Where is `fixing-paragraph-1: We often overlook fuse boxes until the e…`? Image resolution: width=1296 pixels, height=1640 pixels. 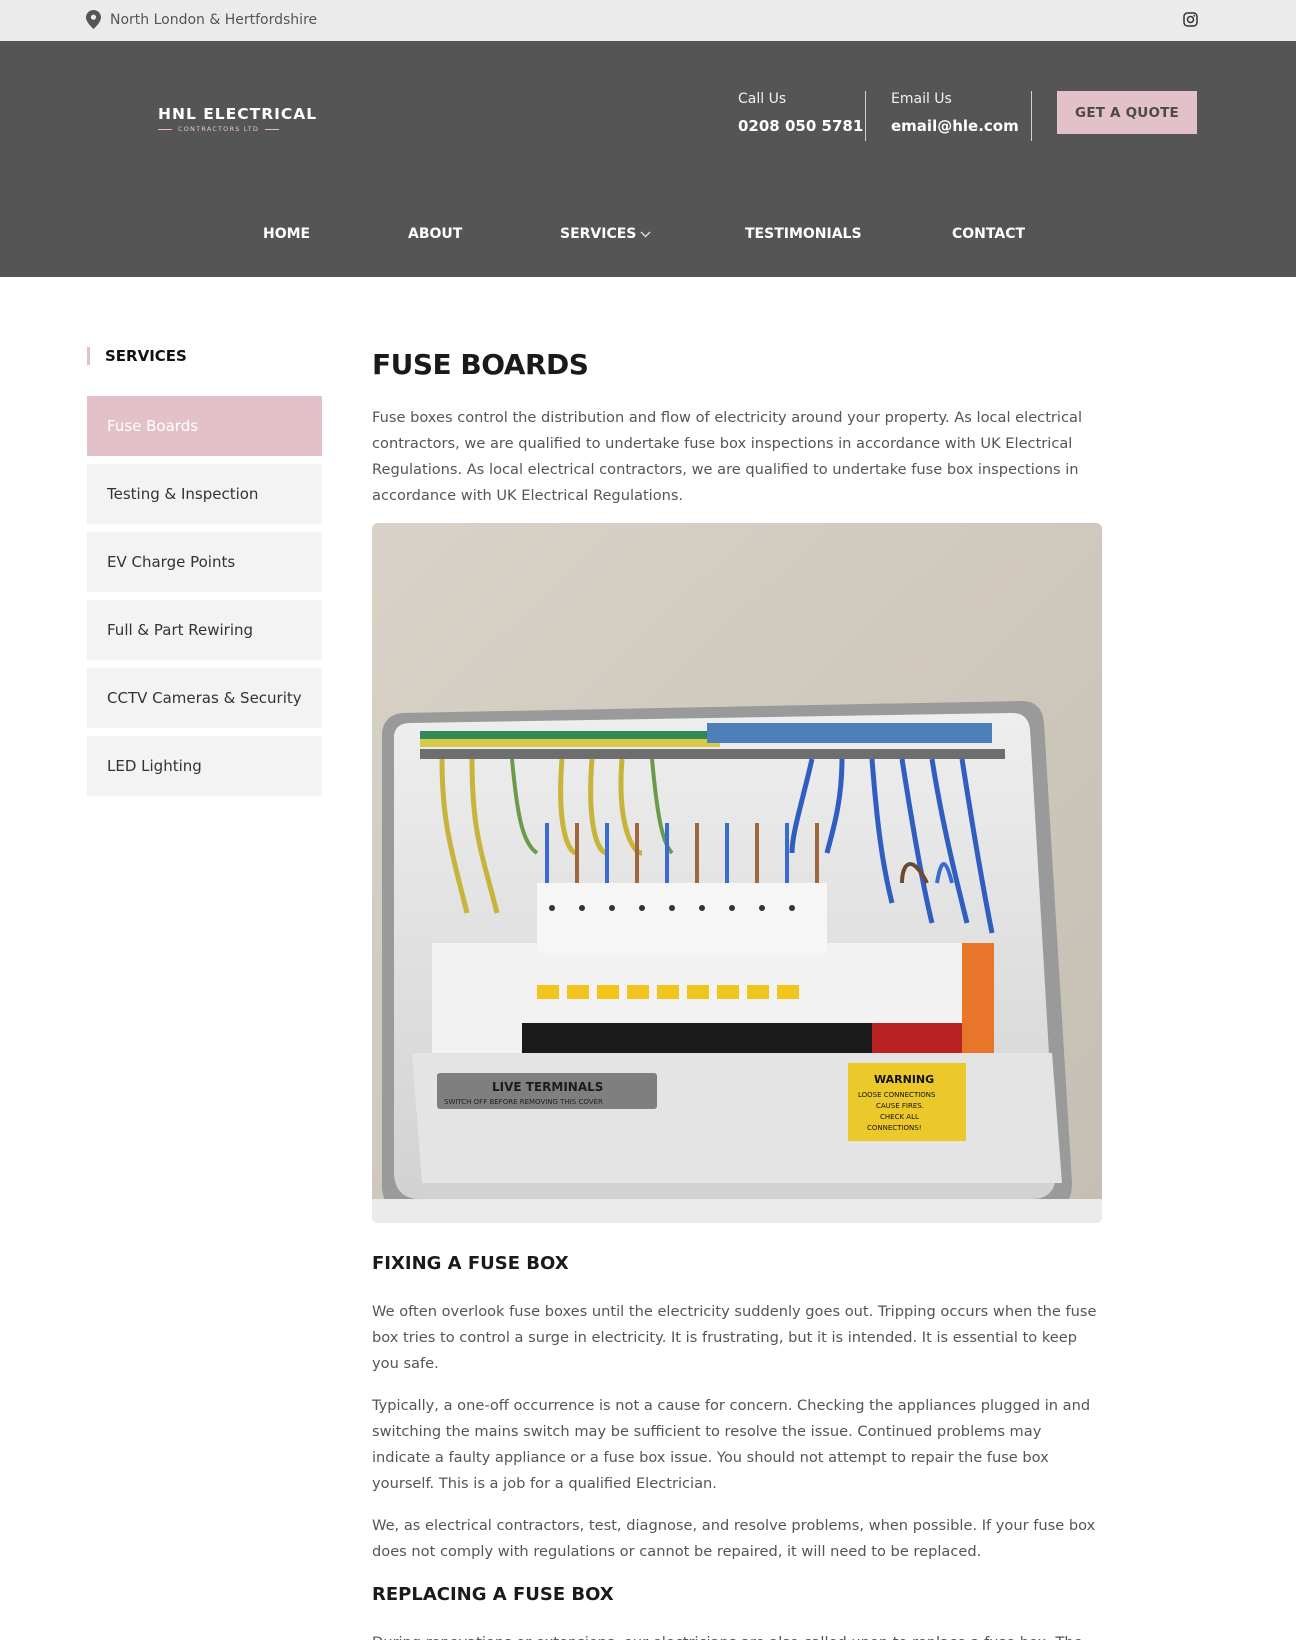 fixing-paragraph-1: We often overlook fuse boxes until the e… is located at coordinates (734, 1337).